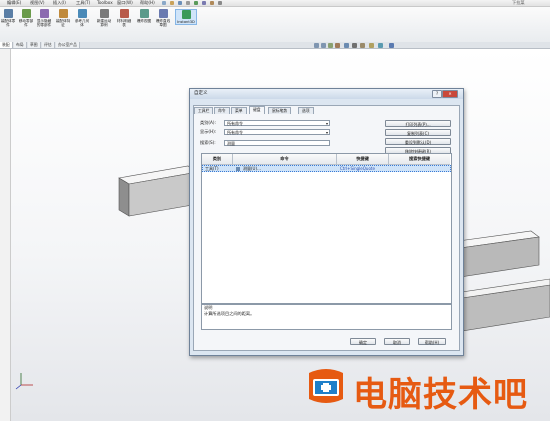 This screenshot has height=421, width=550. I want to click on command-tabs-row: 装配 布局 草图 评估 办公室产品, so click(275, 45).